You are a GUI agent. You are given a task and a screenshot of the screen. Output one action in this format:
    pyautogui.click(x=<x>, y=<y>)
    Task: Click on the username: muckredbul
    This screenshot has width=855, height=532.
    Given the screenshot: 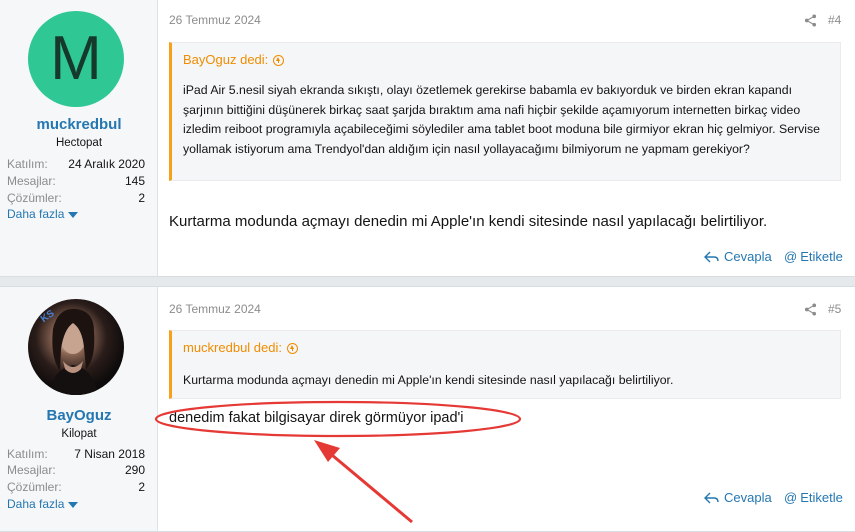 What is the action you would take?
    pyautogui.click(x=79, y=124)
    